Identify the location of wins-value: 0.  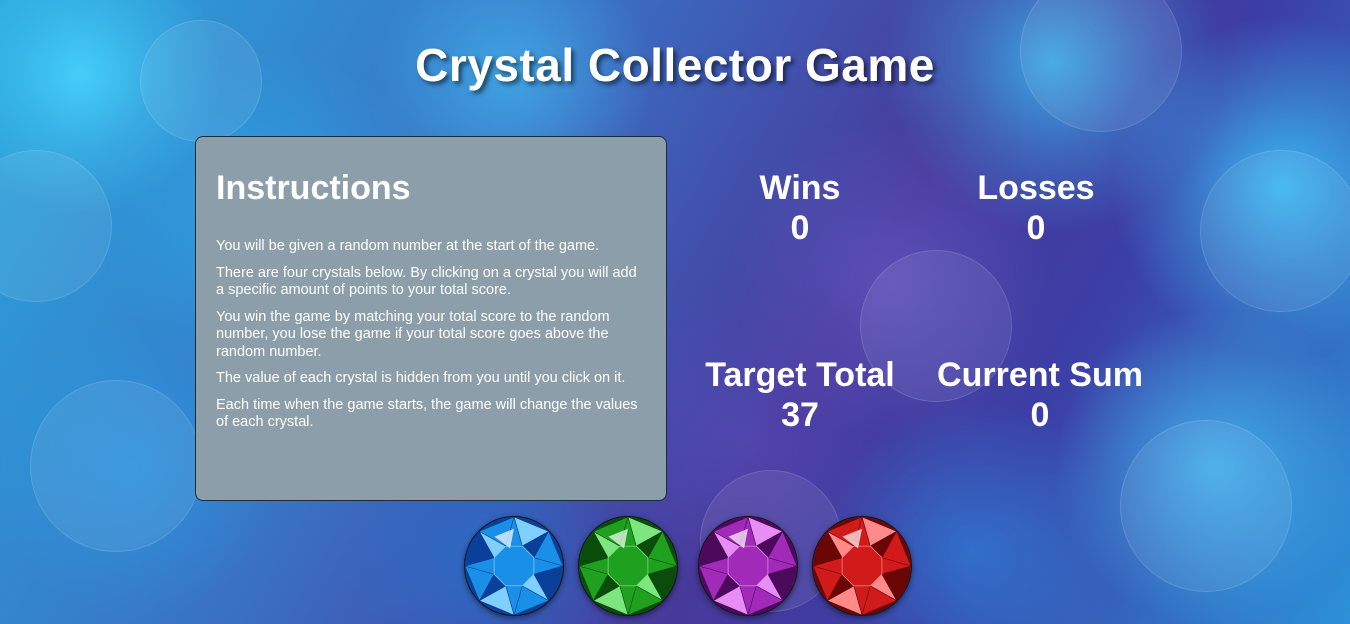
(800, 228).